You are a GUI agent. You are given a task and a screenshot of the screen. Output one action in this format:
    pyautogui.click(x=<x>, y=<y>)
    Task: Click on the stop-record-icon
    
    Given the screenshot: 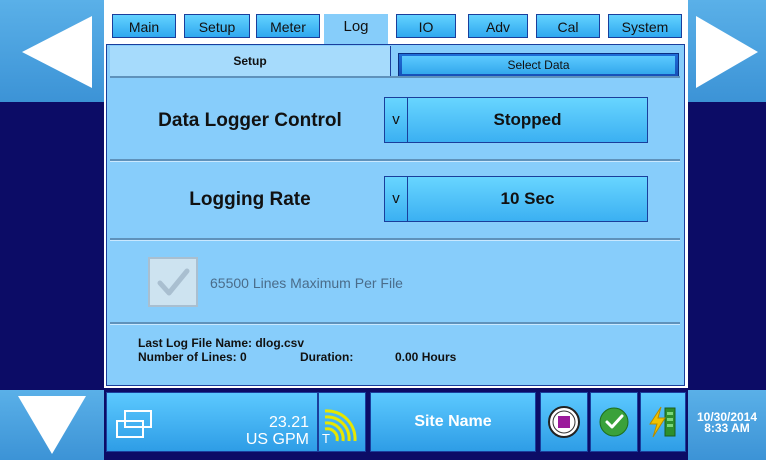 What is the action you would take?
    pyautogui.click(x=564, y=422)
    